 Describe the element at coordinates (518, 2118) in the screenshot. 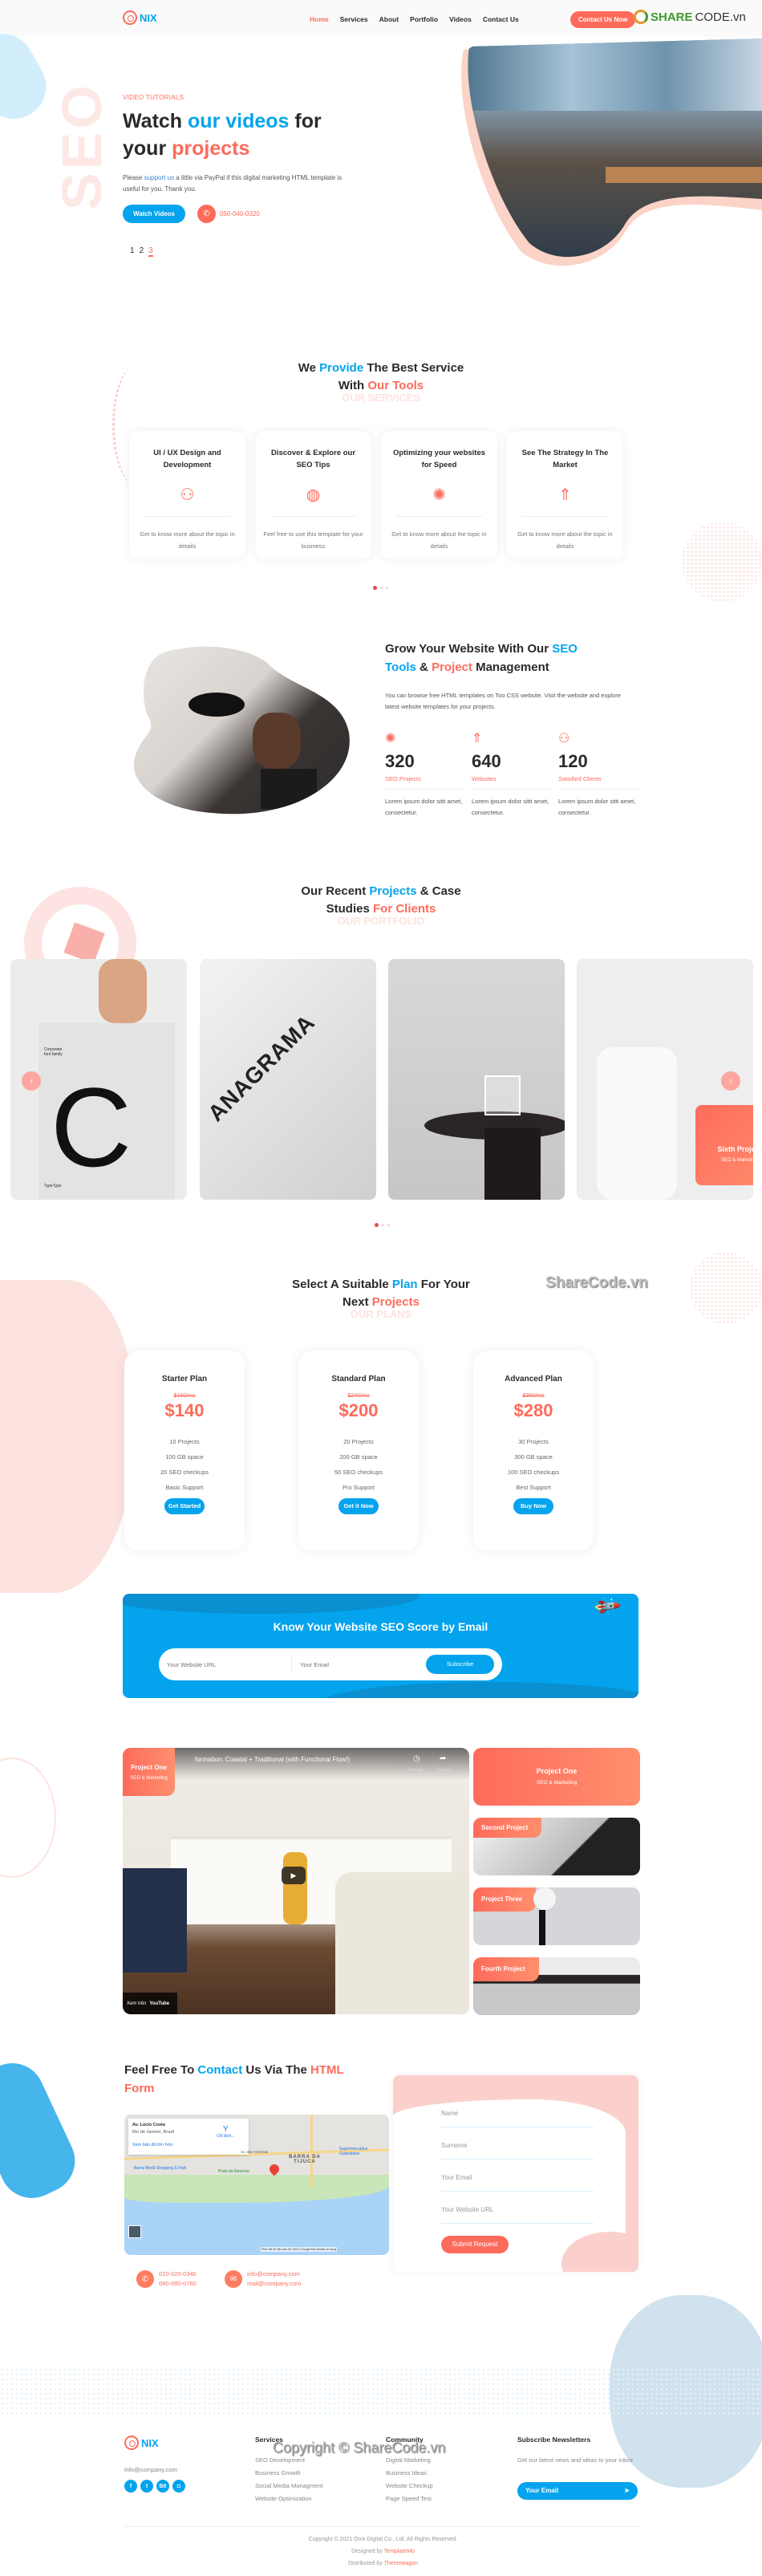

I see `name-input: Name` at that location.